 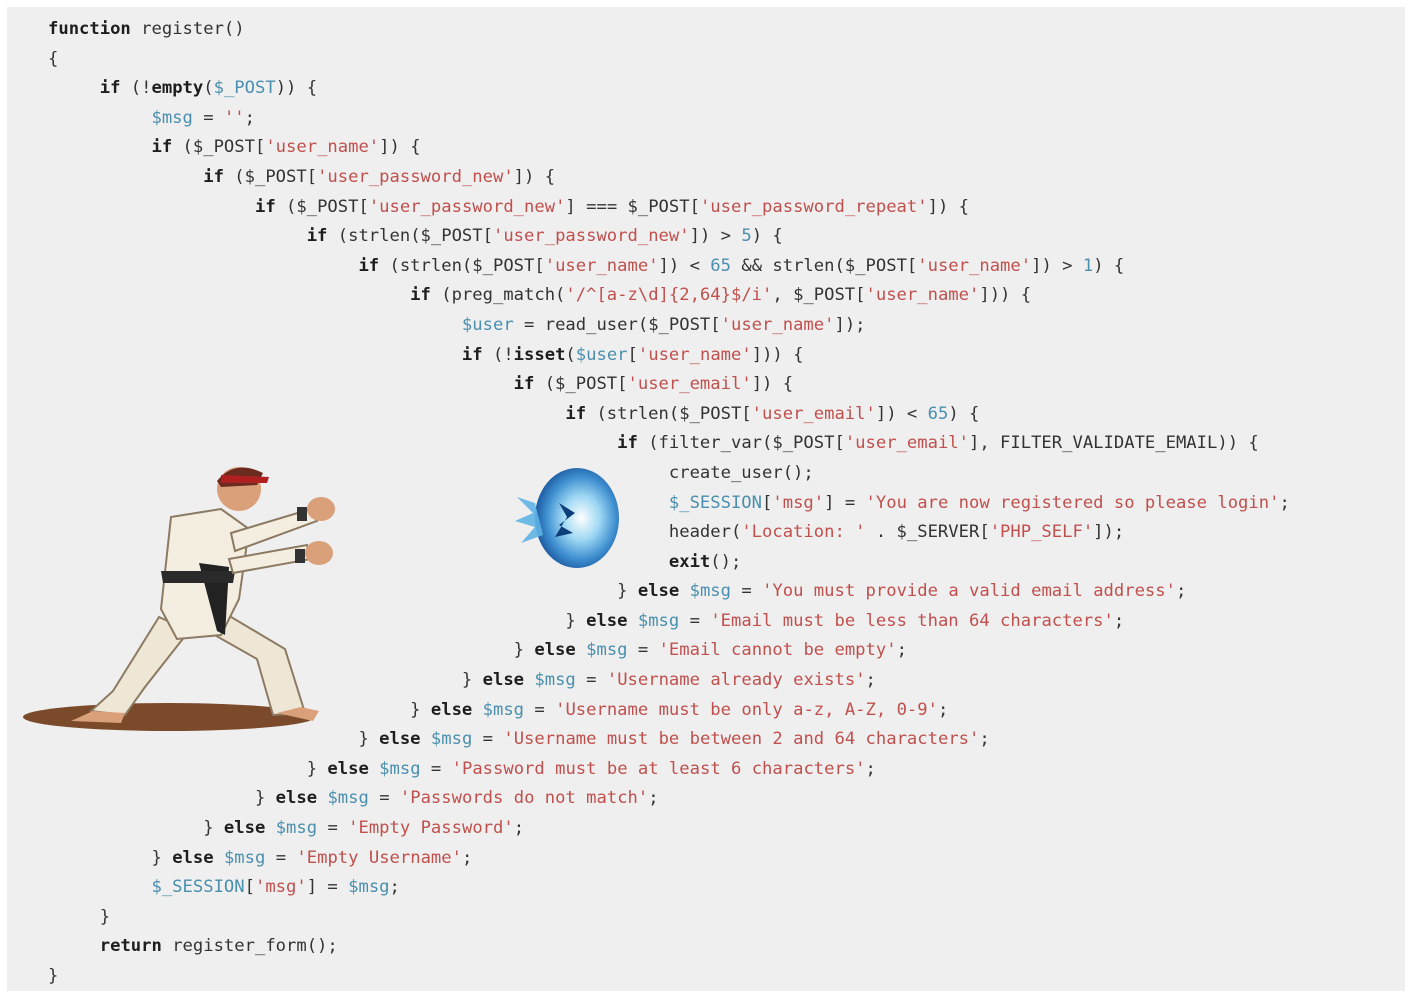 What do you see at coordinates (601, 354) in the screenshot?
I see `code-token-variable: $user` at bounding box center [601, 354].